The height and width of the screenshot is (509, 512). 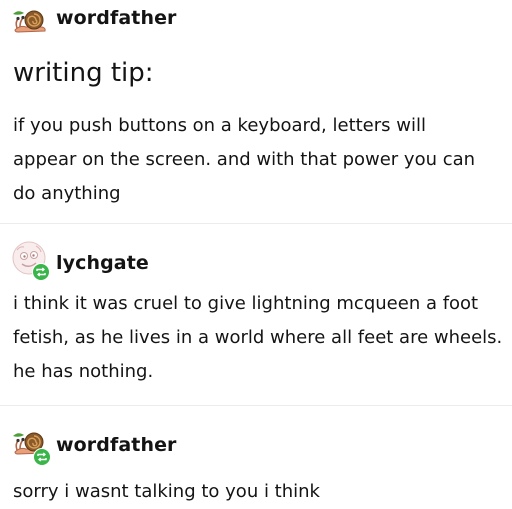 I want to click on post-body: sorry i wasnt talking to you i think, so click(x=166, y=491).